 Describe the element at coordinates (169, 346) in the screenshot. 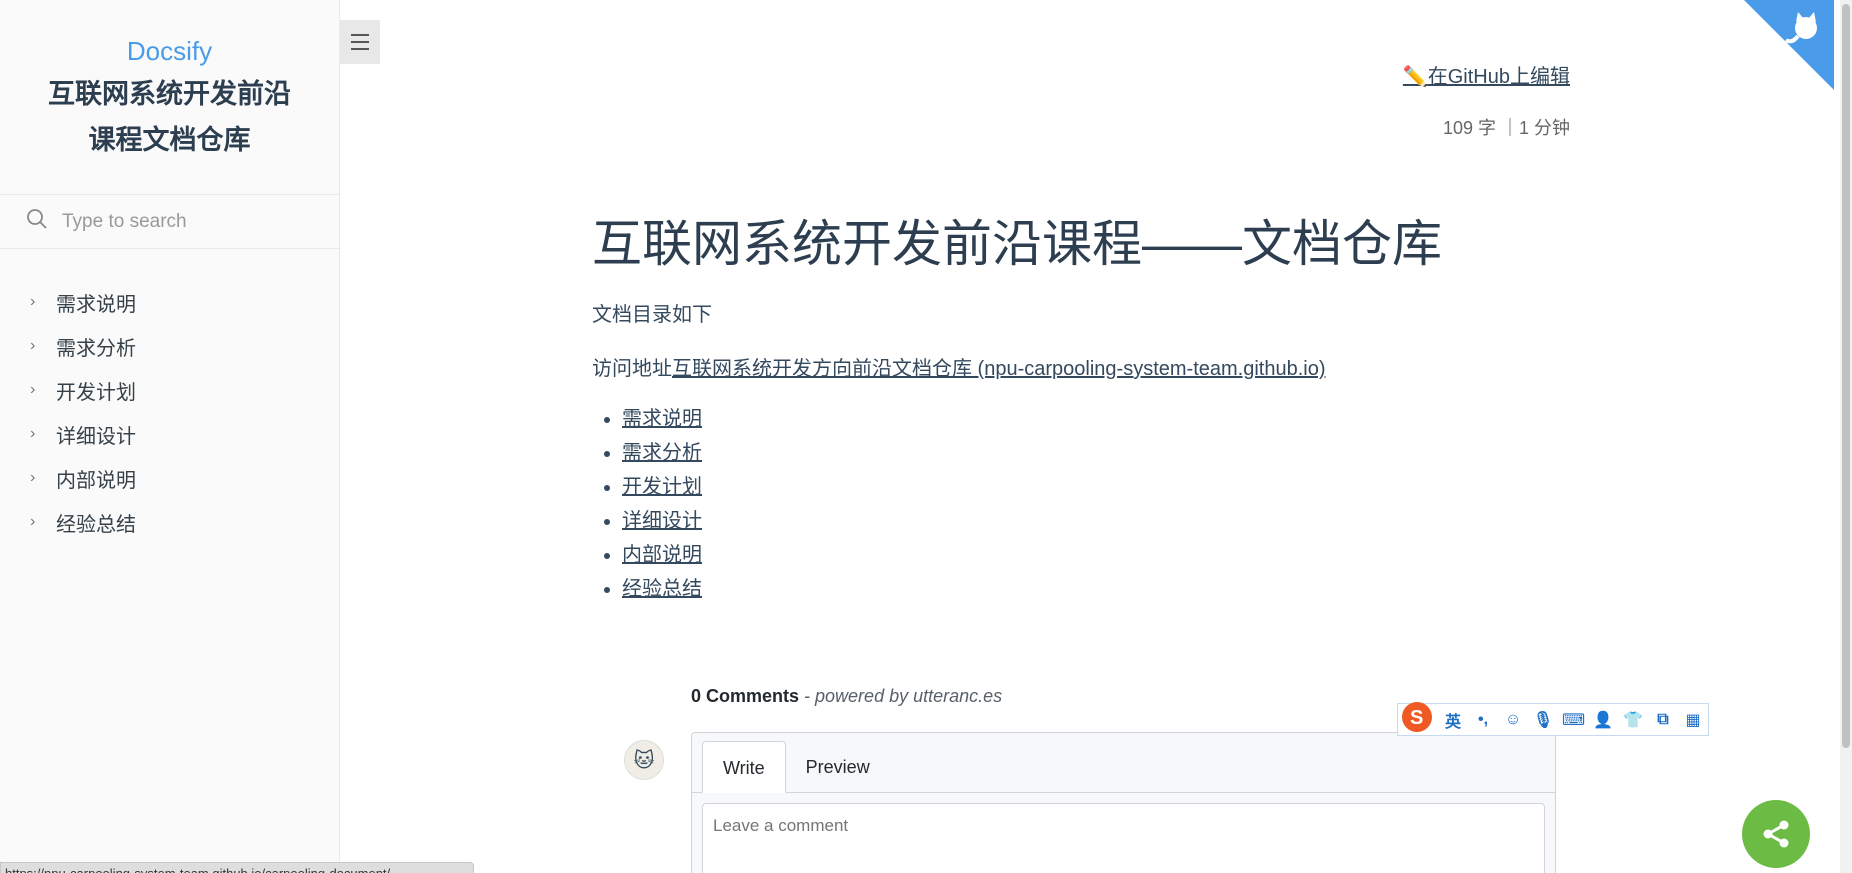

I see `sidebar-item-analysis: › 需求分析` at that location.